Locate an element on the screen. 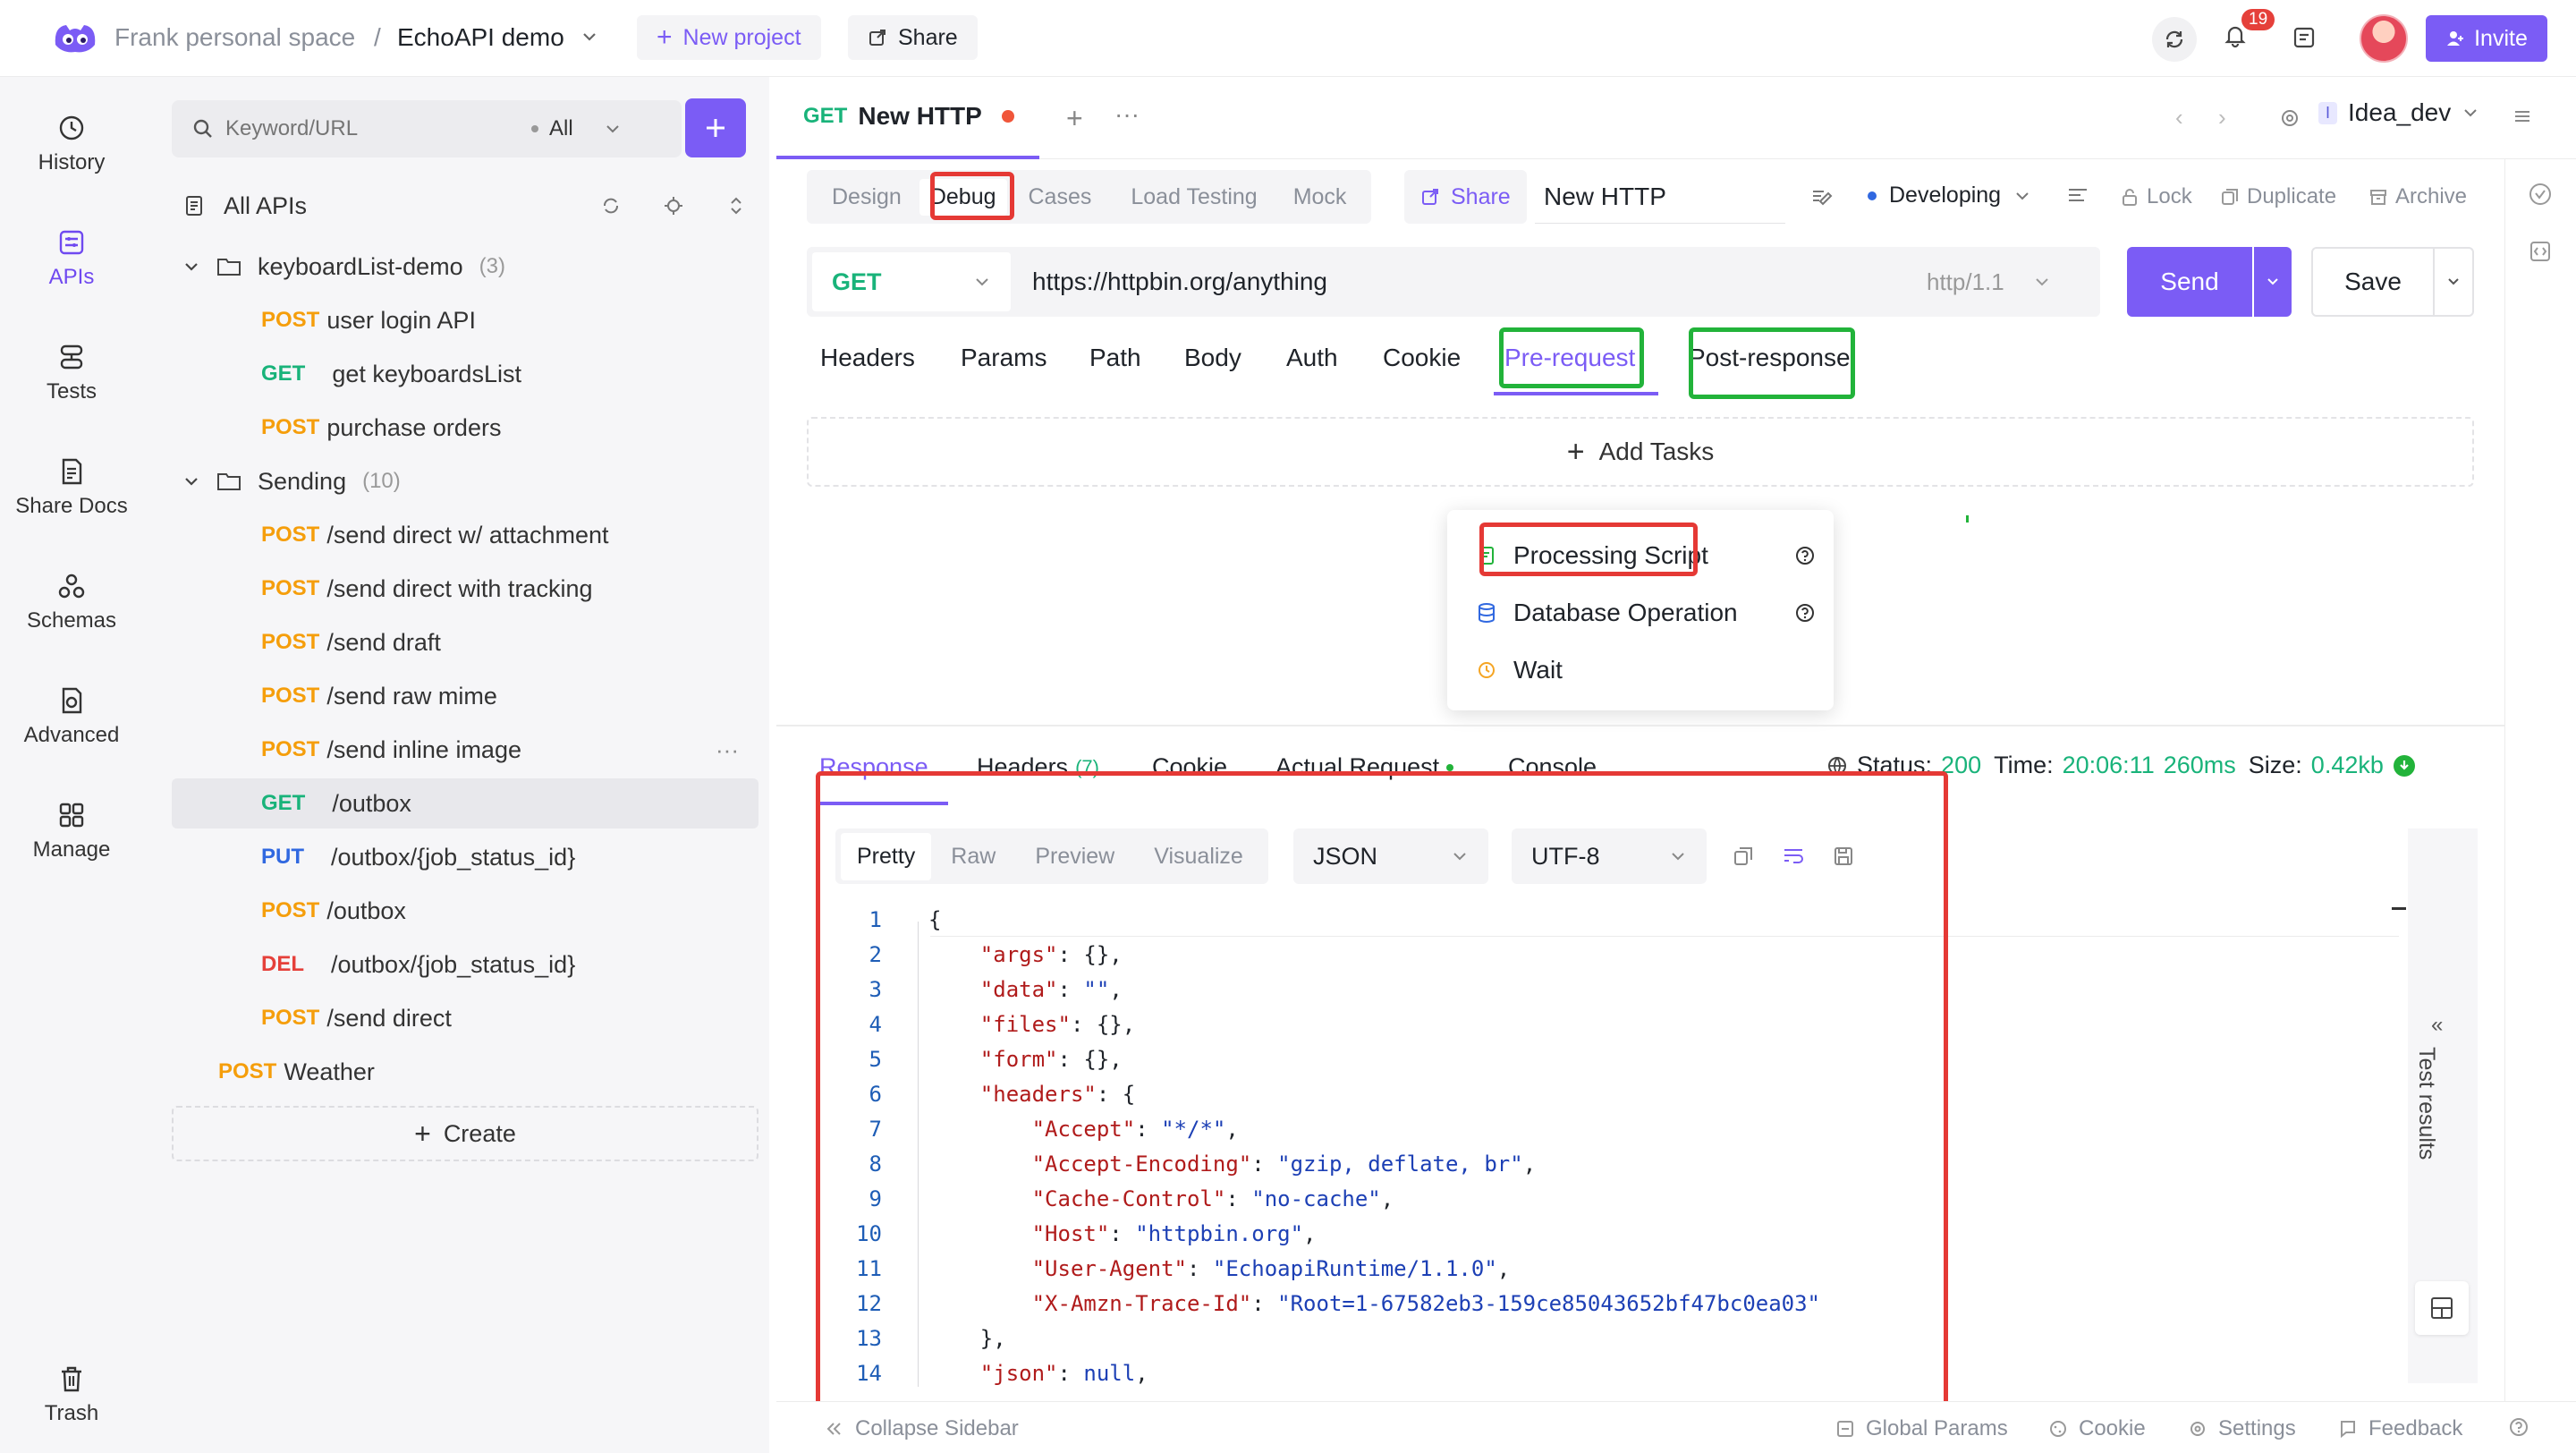  api-item: POST Weather is located at coordinates (465, 1072).